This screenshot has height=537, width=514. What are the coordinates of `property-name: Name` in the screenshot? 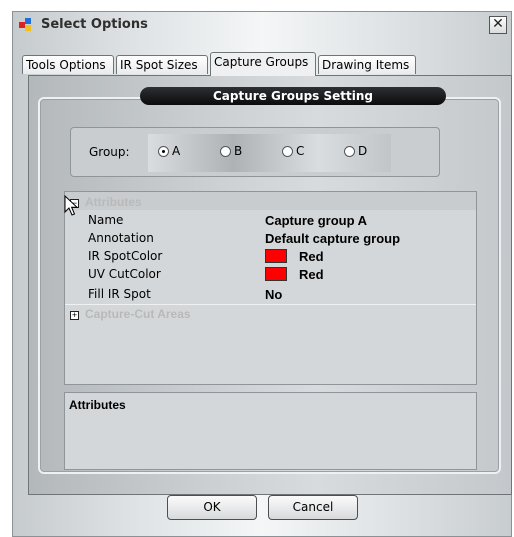 It's located at (106, 220).